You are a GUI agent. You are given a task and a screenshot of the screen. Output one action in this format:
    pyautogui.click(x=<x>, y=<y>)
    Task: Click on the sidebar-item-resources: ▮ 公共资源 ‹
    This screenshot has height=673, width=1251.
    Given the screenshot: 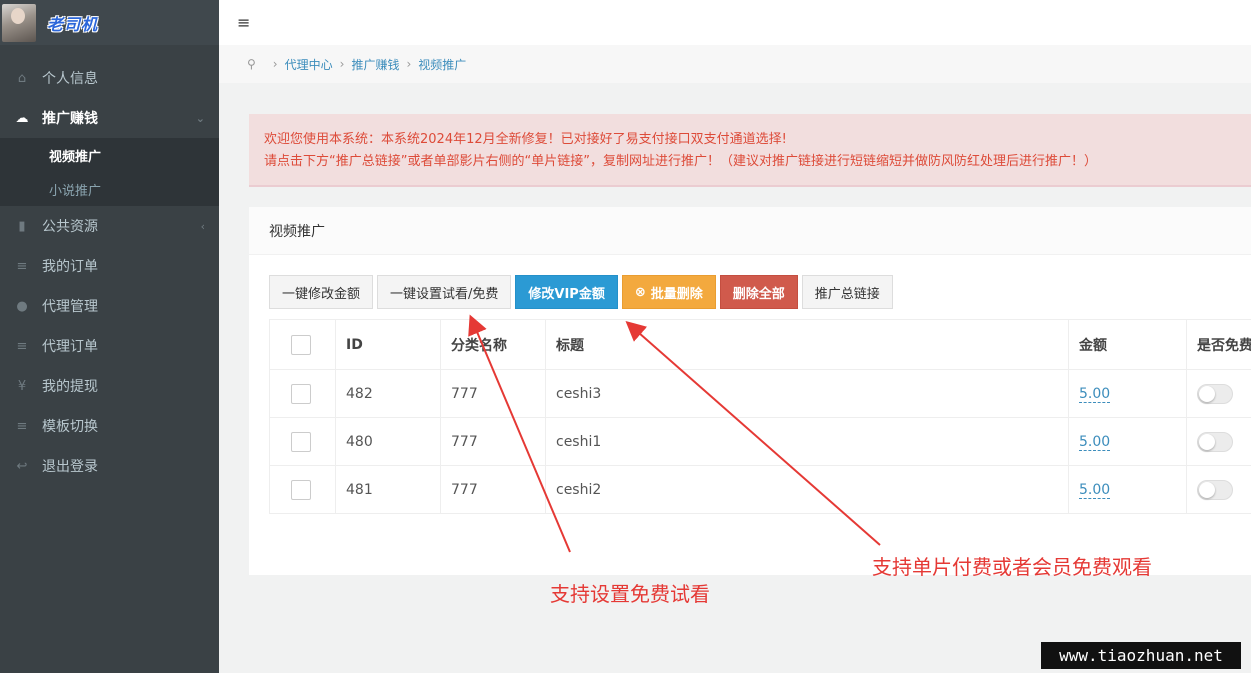 What is the action you would take?
    pyautogui.click(x=109, y=226)
    